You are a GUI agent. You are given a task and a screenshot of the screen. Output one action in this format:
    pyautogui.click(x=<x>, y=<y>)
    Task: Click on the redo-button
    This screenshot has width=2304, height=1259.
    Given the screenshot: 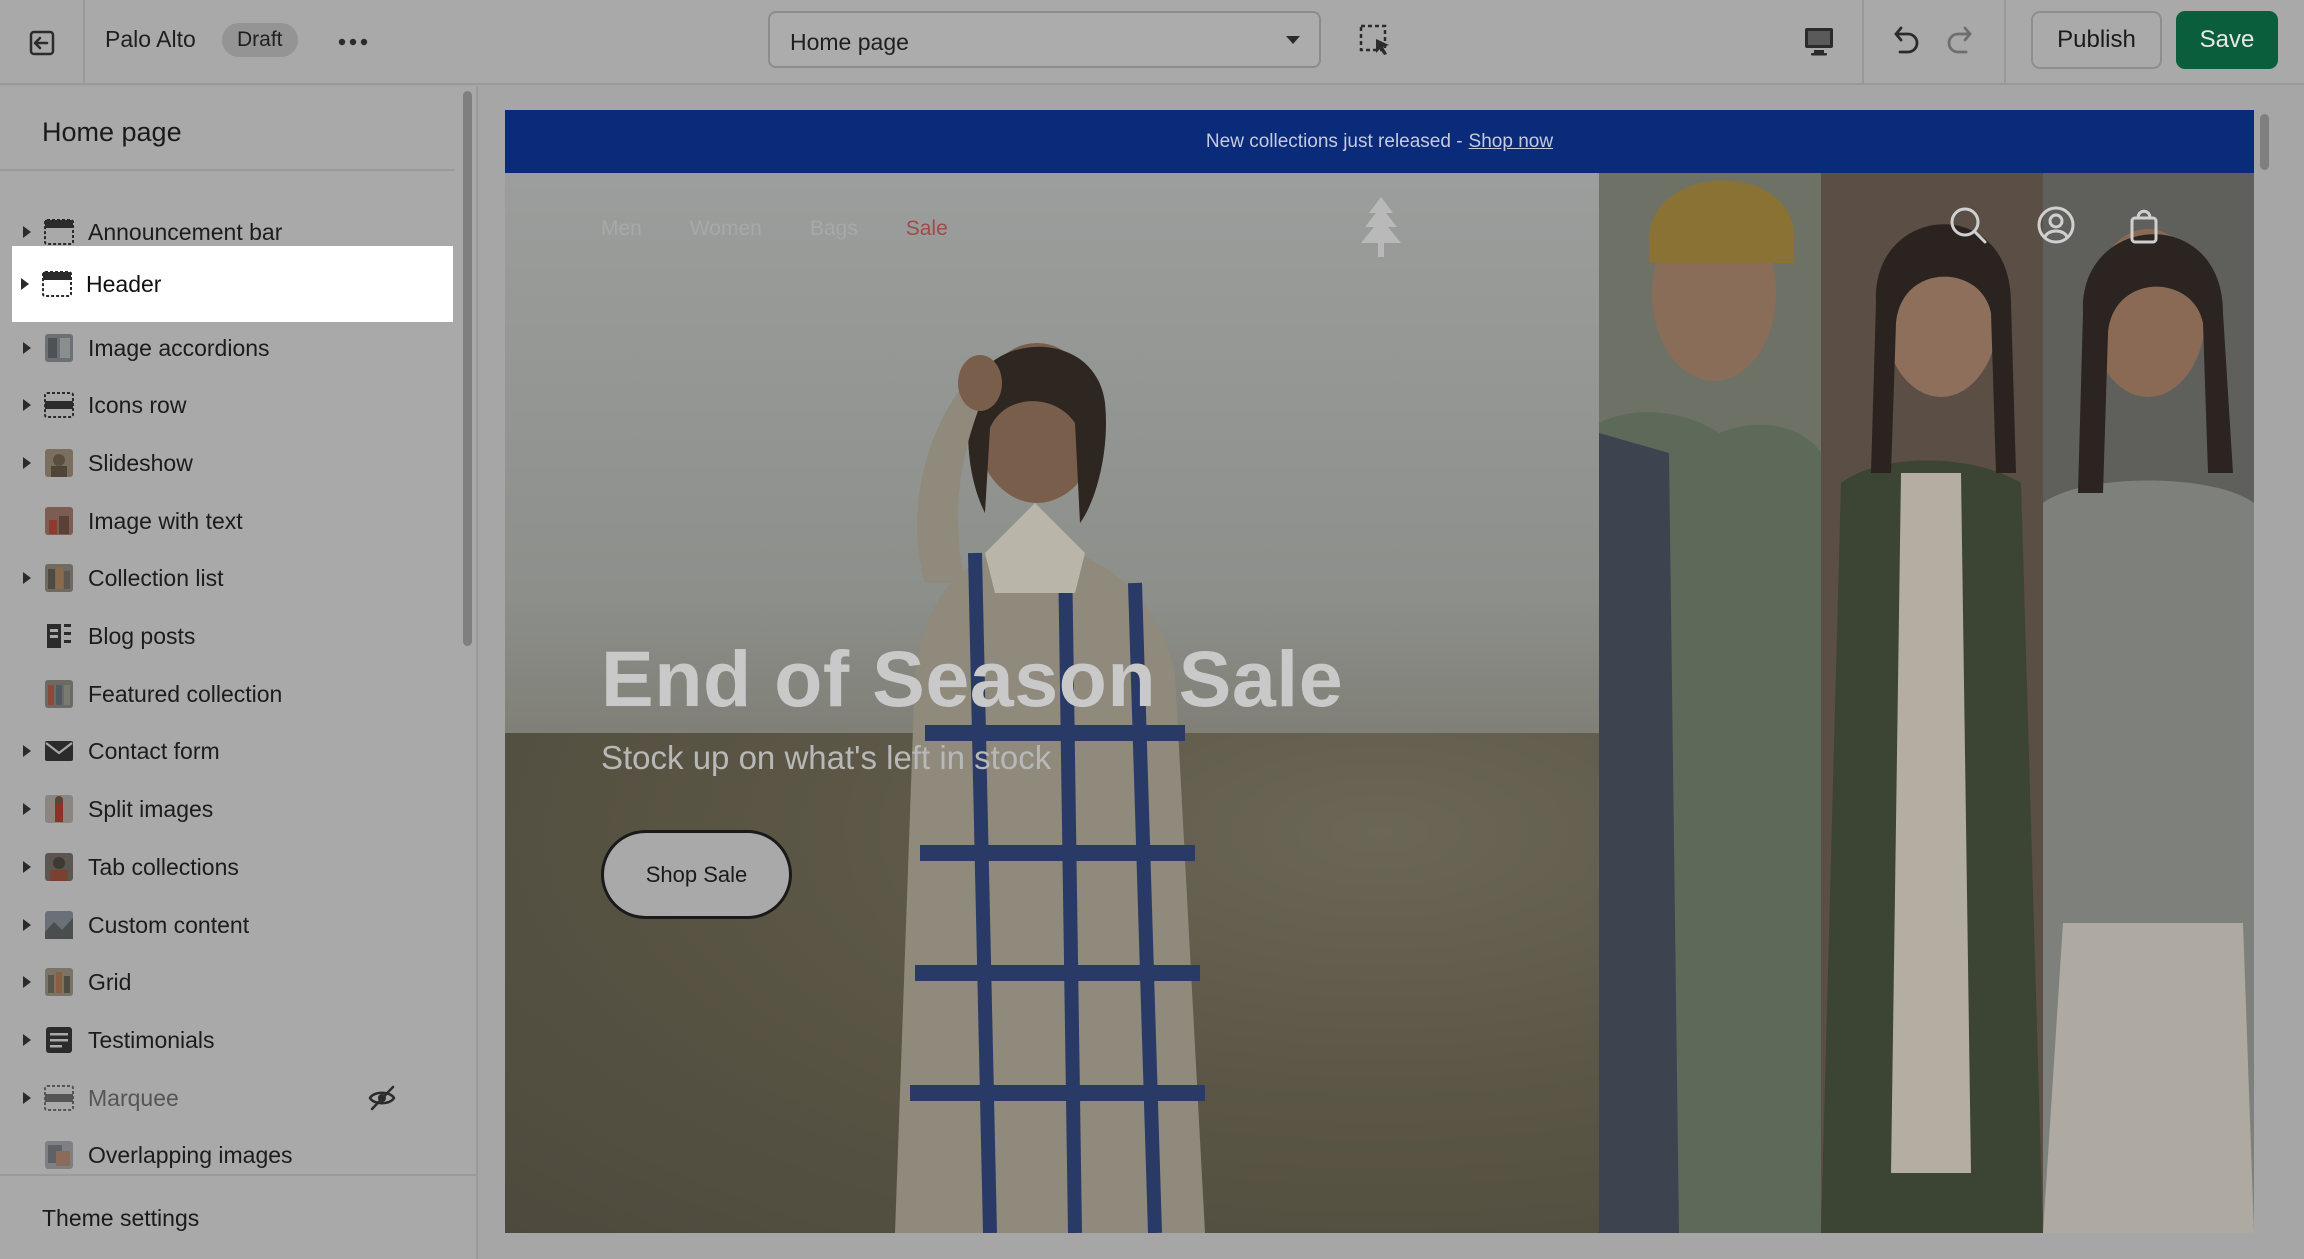 What is the action you would take?
    pyautogui.click(x=1962, y=40)
    